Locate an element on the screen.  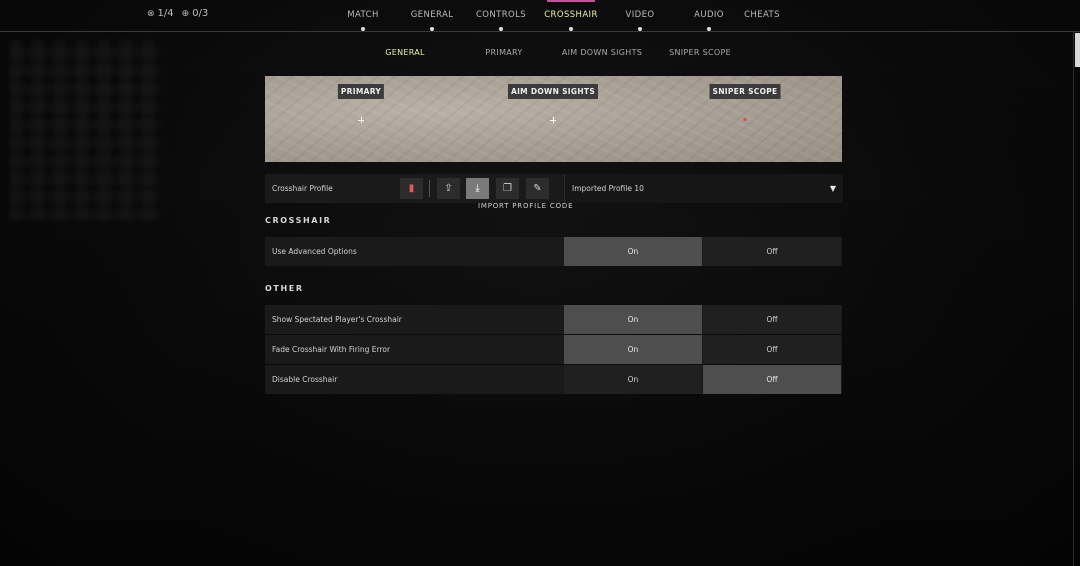
advanced-on-button: On is located at coordinates (633, 251).